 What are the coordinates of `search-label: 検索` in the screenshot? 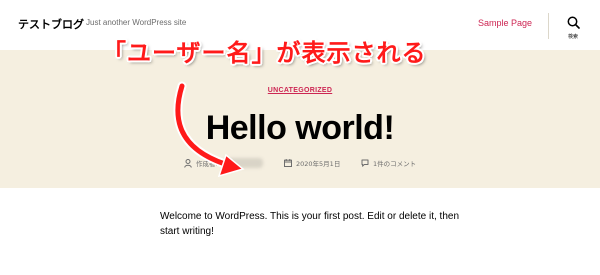 It's located at (572, 37).